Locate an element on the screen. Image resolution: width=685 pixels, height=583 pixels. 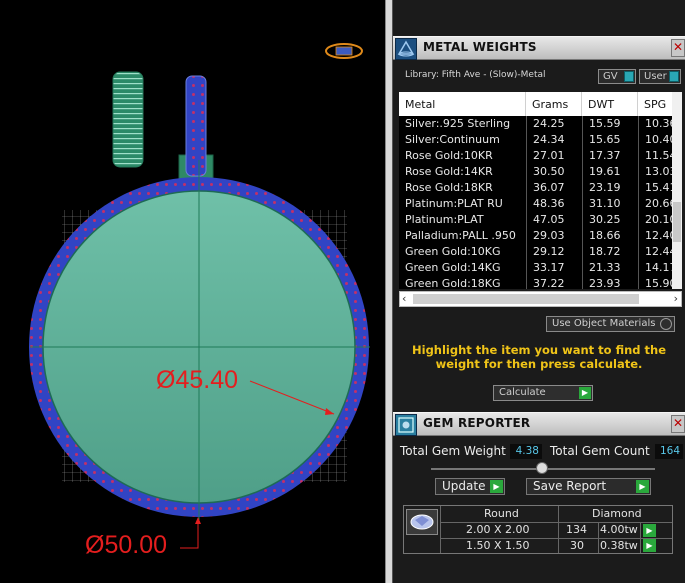
cell-metal: Palladium:PALL .950 is located at coordinates (460, 235).